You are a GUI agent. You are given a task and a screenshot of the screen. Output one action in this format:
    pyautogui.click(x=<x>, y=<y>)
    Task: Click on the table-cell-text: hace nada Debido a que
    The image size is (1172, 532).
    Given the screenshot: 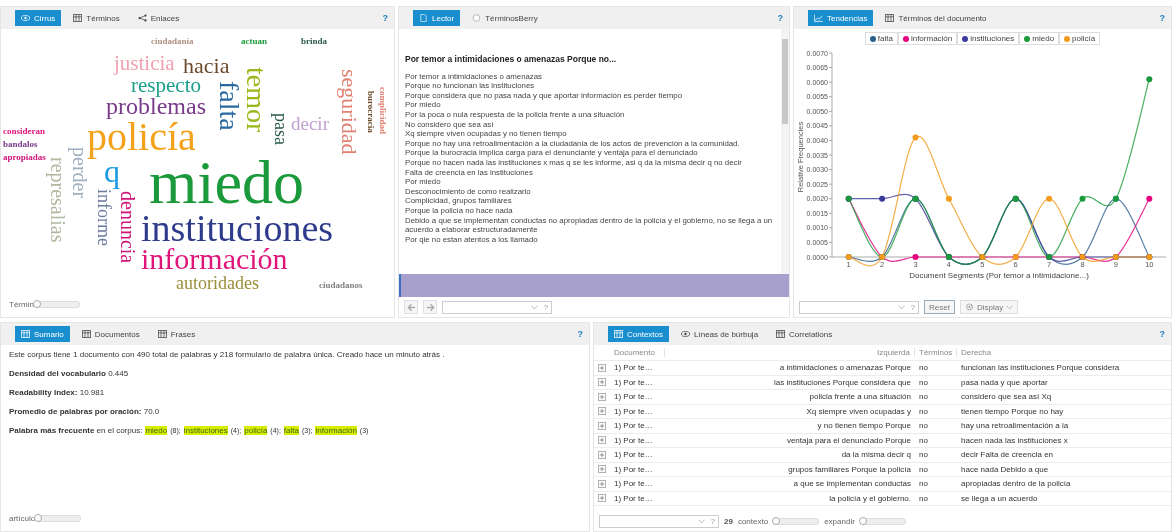 What is the action you would take?
    pyautogui.click(x=1005, y=469)
    